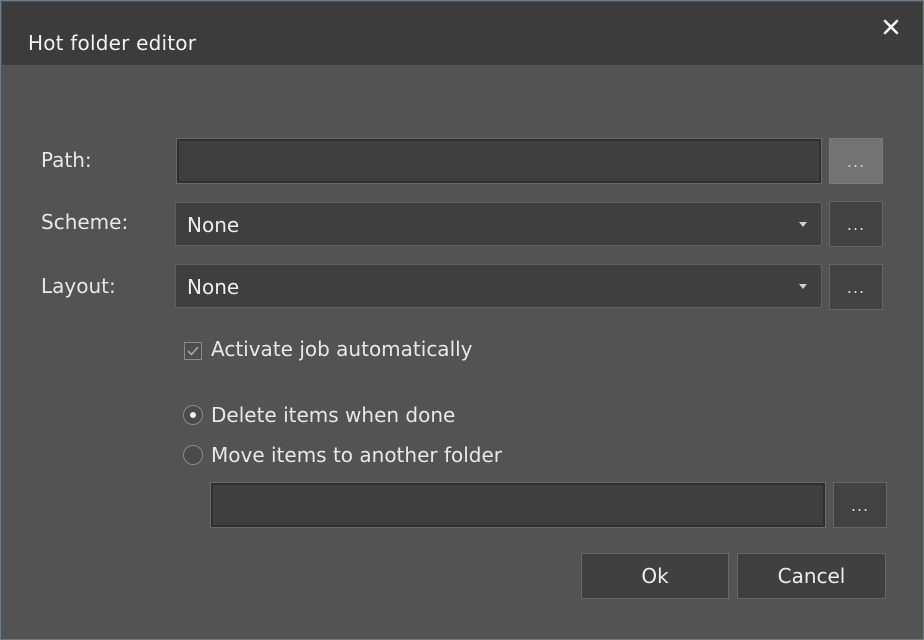  I want to click on window-title: Hot folder editor, so click(112, 43).